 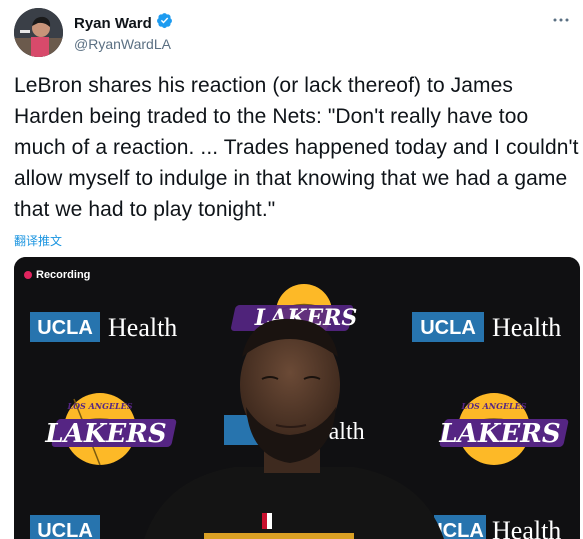 I want to click on recording-dot-icon, so click(x=28, y=275).